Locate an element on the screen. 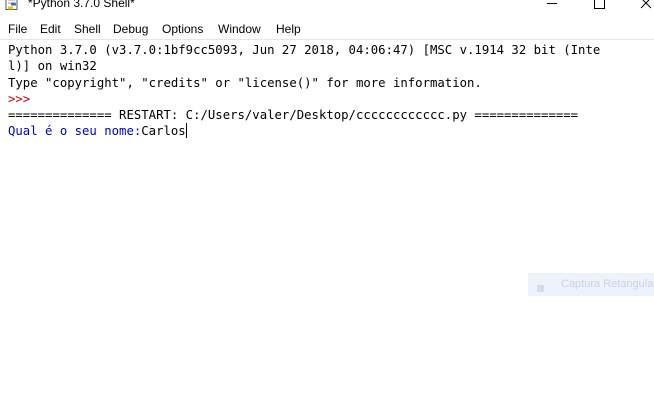 The width and height of the screenshot is (654, 408). menu-options: Options is located at coordinates (182, 29).